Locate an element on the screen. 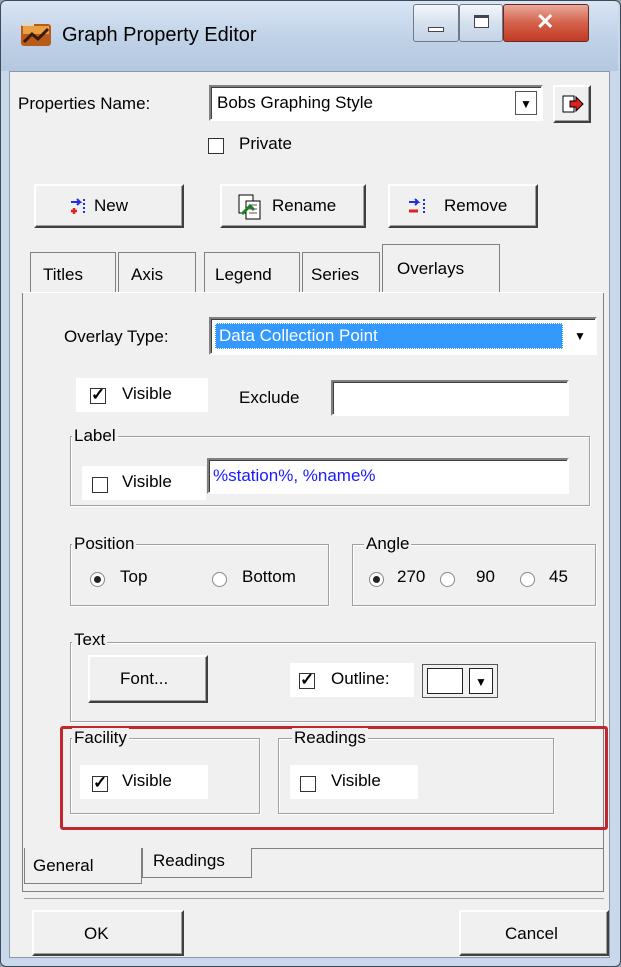  minimize-button is located at coordinates (436, 23).